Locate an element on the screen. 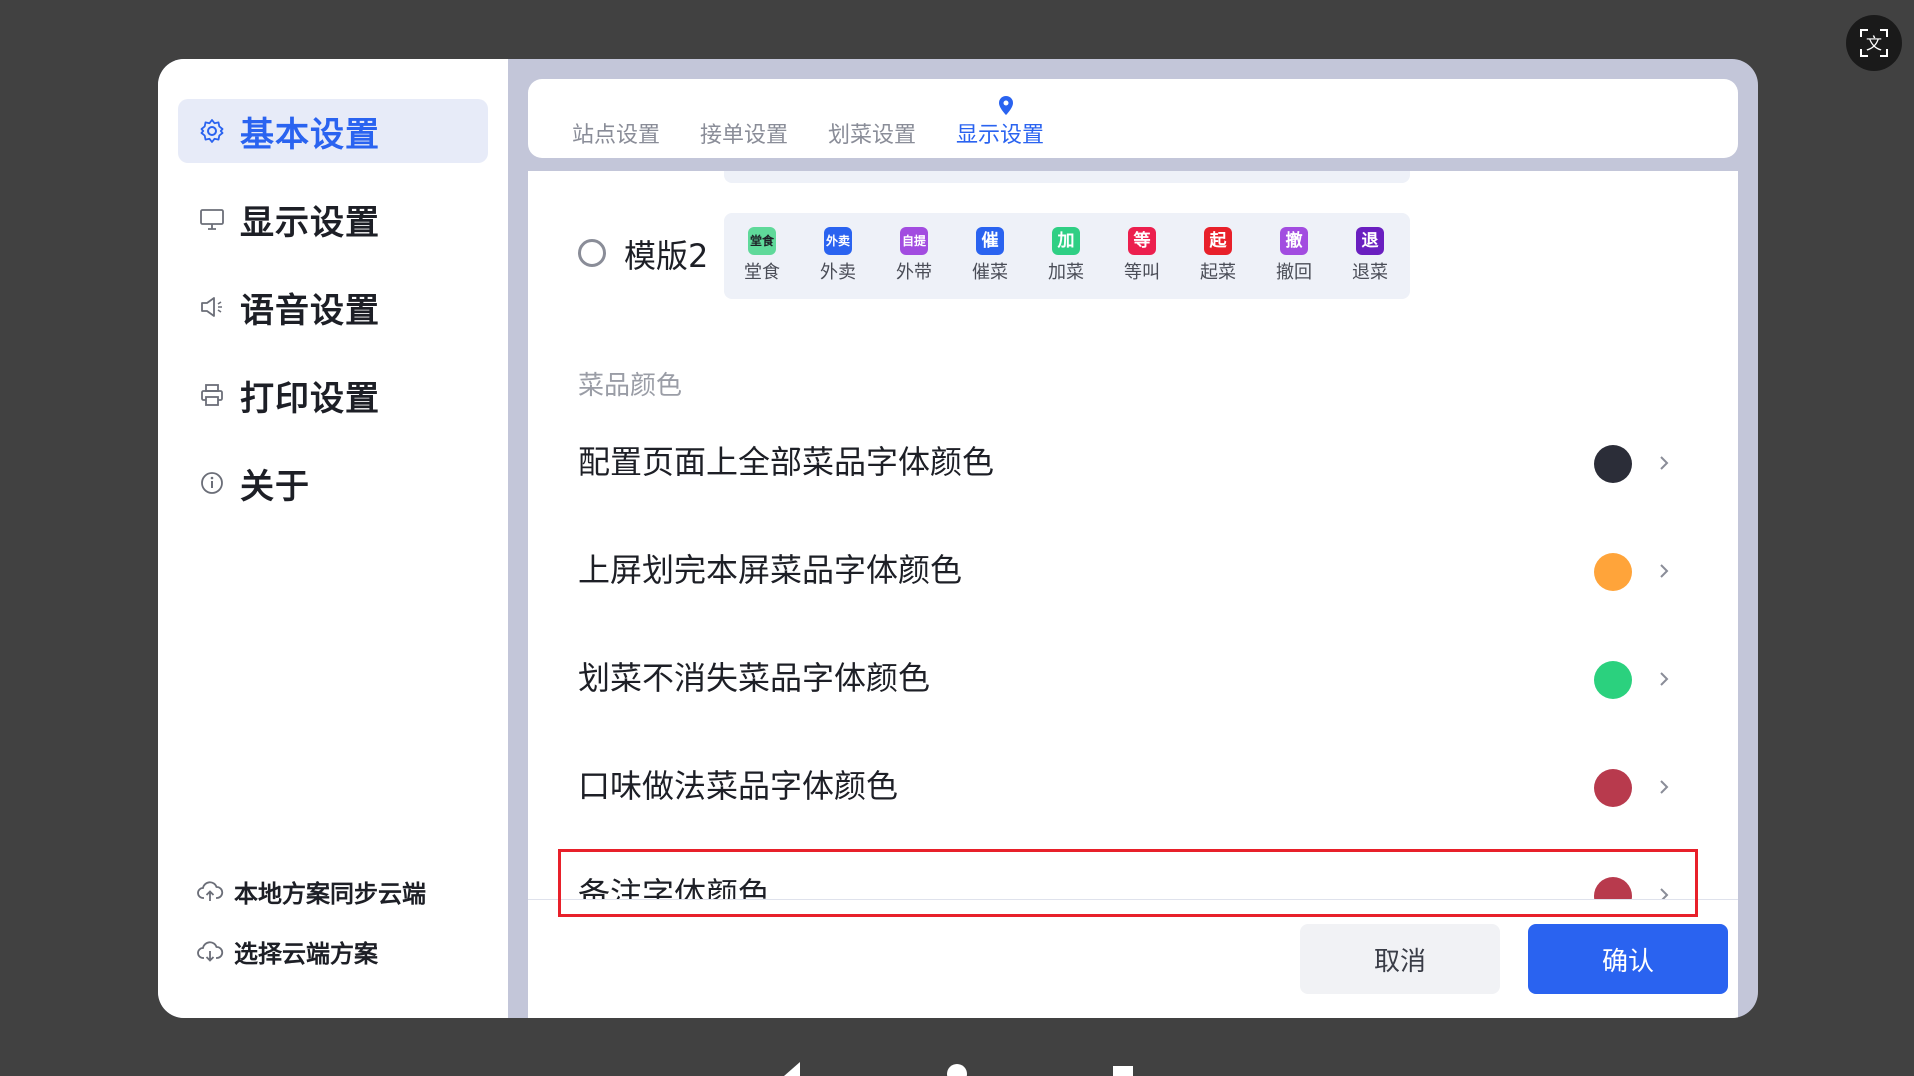  tab-order-settings: 接单设置 is located at coordinates (744, 133).